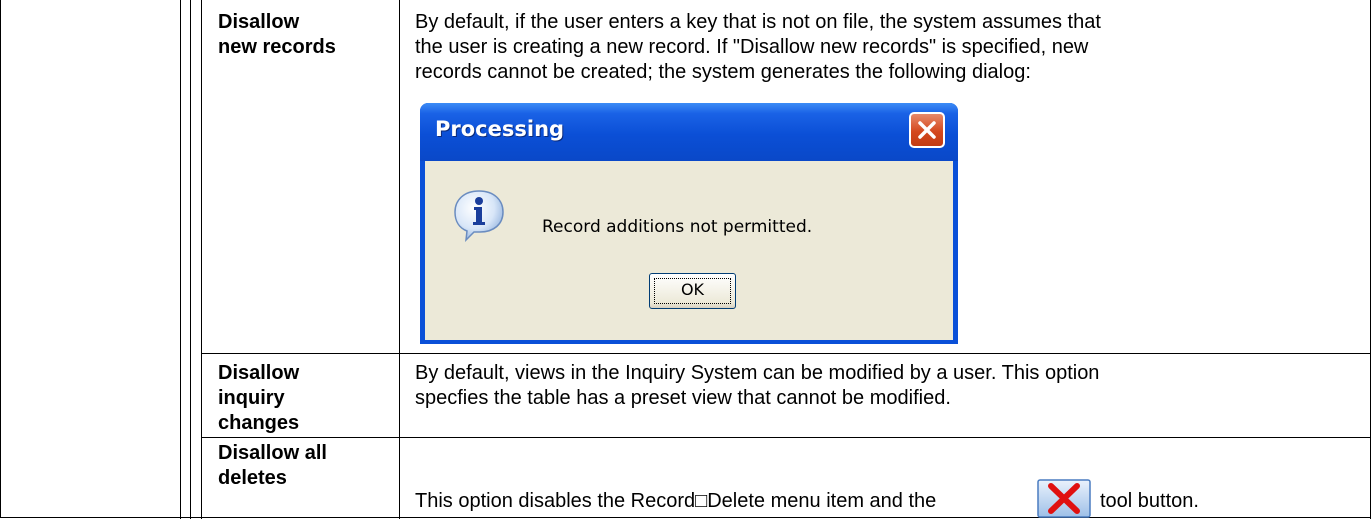 Image resolution: width=1372 pixels, height=519 pixels. What do you see at coordinates (1149, 501) in the screenshot?
I see `description-after-icon: tool button.` at bounding box center [1149, 501].